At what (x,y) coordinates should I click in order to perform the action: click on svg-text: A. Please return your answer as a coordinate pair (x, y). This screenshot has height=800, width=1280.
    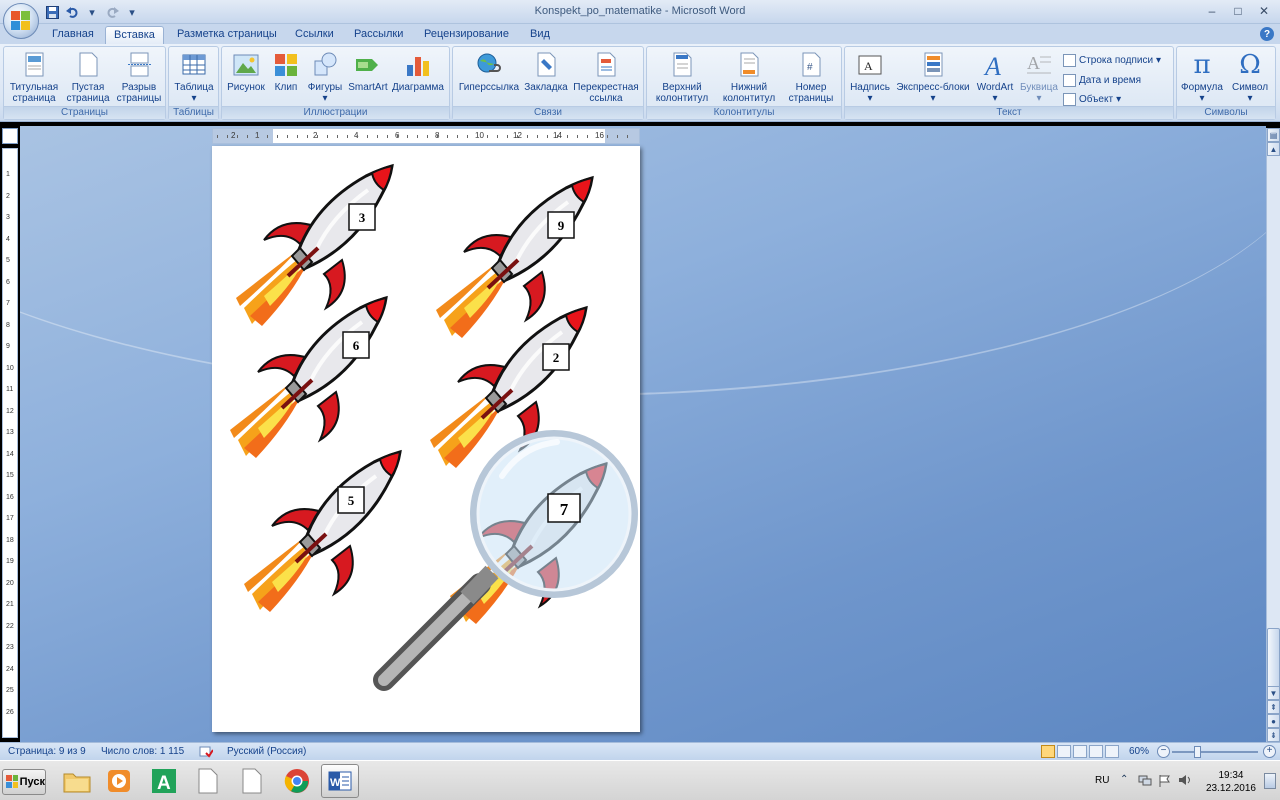
    Looking at the image, I should click on (1033, 63).